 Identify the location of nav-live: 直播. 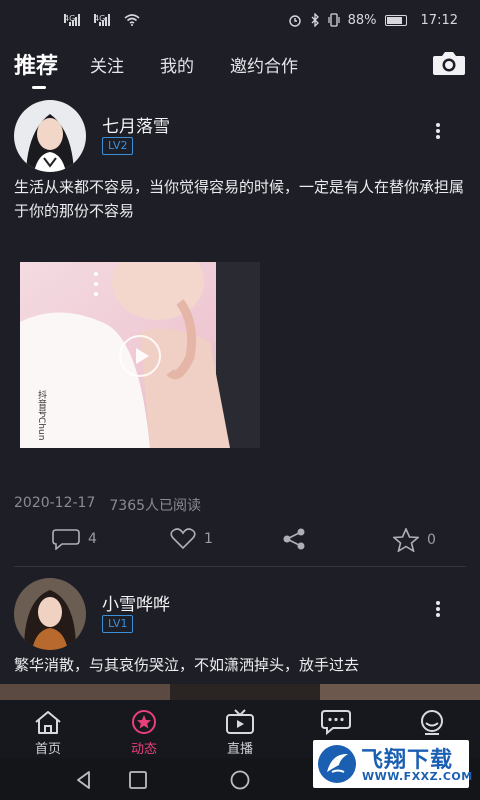
(240, 729).